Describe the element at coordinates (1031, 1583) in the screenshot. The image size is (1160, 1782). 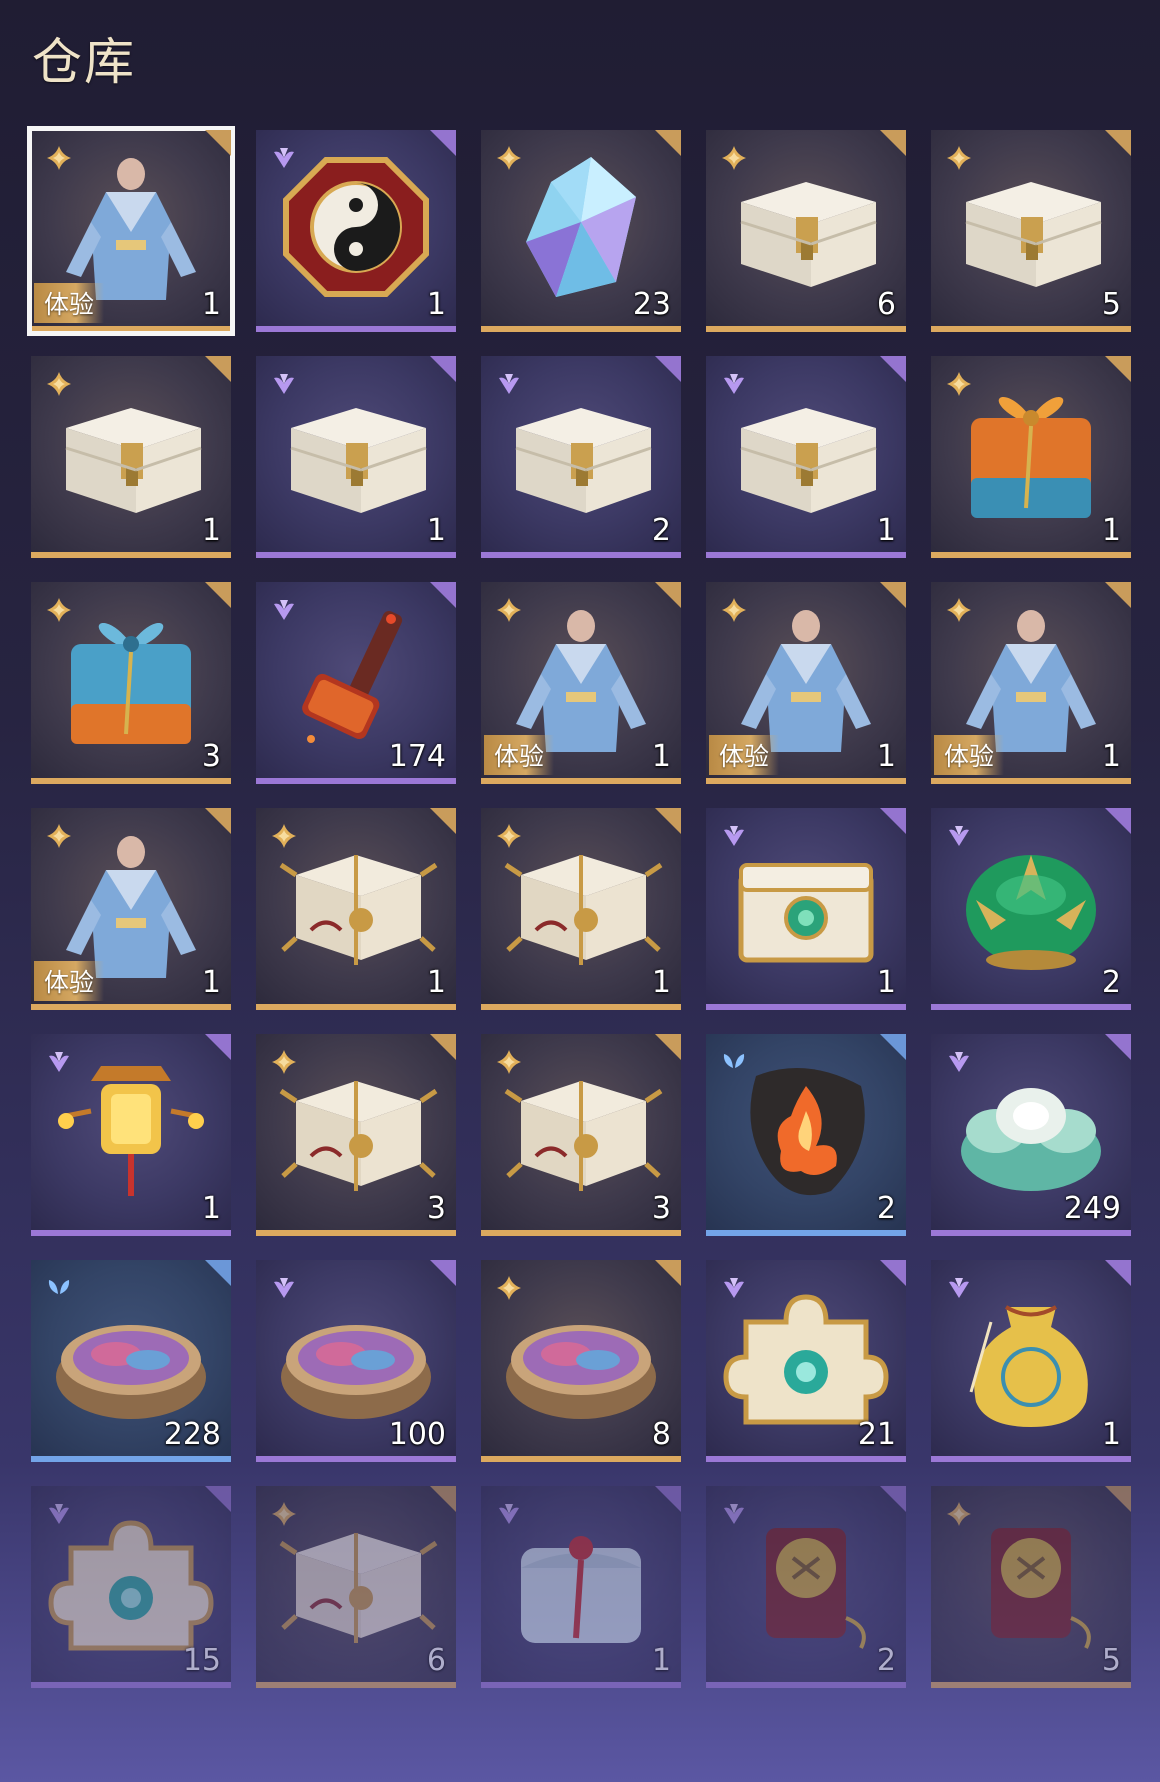
I see `bell-pendant-icon` at that location.